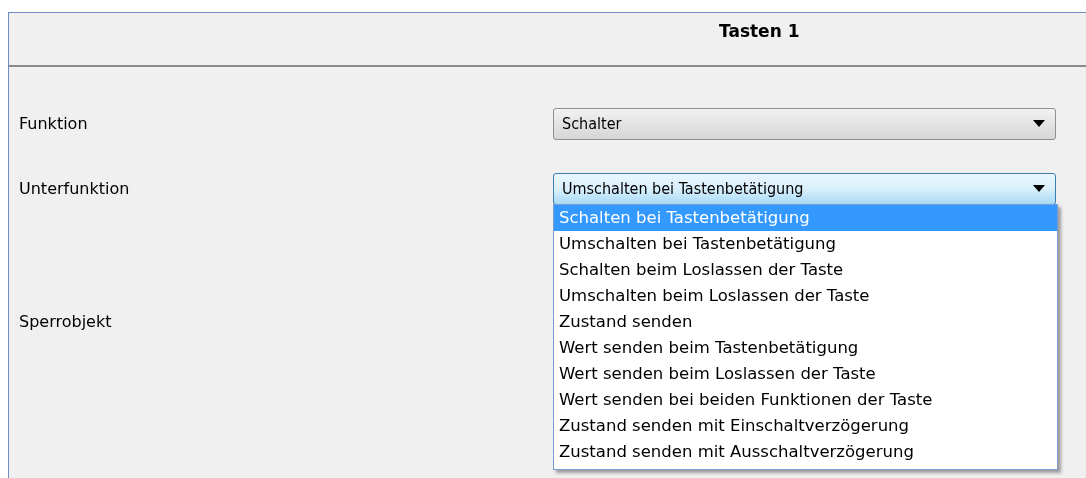  Describe the element at coordinates (65, 321) in the screenshot. I see `parameter-label: Sperrobjekt` at that location.